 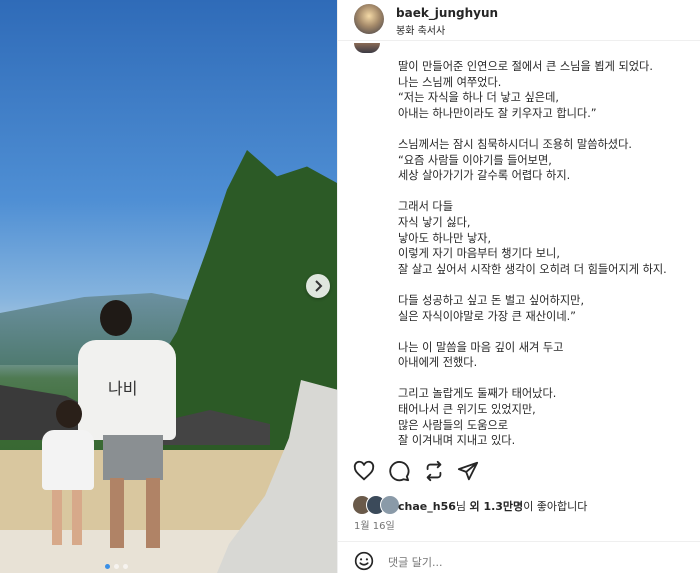 What do you see at coordinates (555, 506) in the screenshot?
I see `likes-suffix-2: 이 좋아합니다` at bounding box center [555, 506].